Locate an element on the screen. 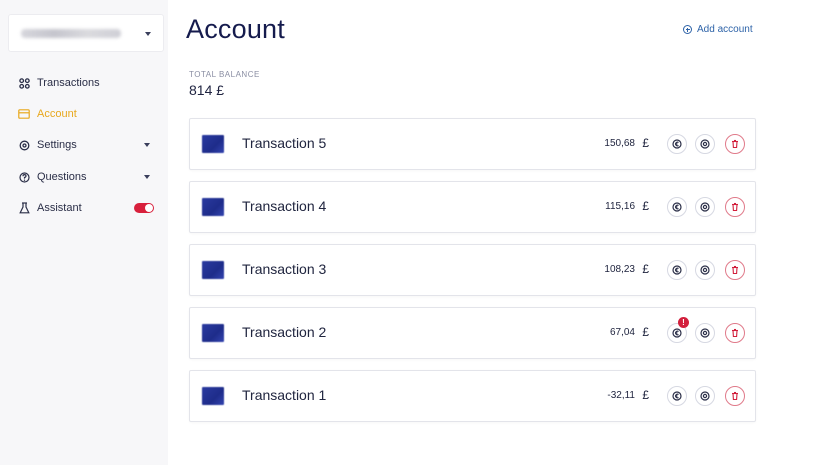  sidebar-item-account: Account is located at coordinates (88, 114).